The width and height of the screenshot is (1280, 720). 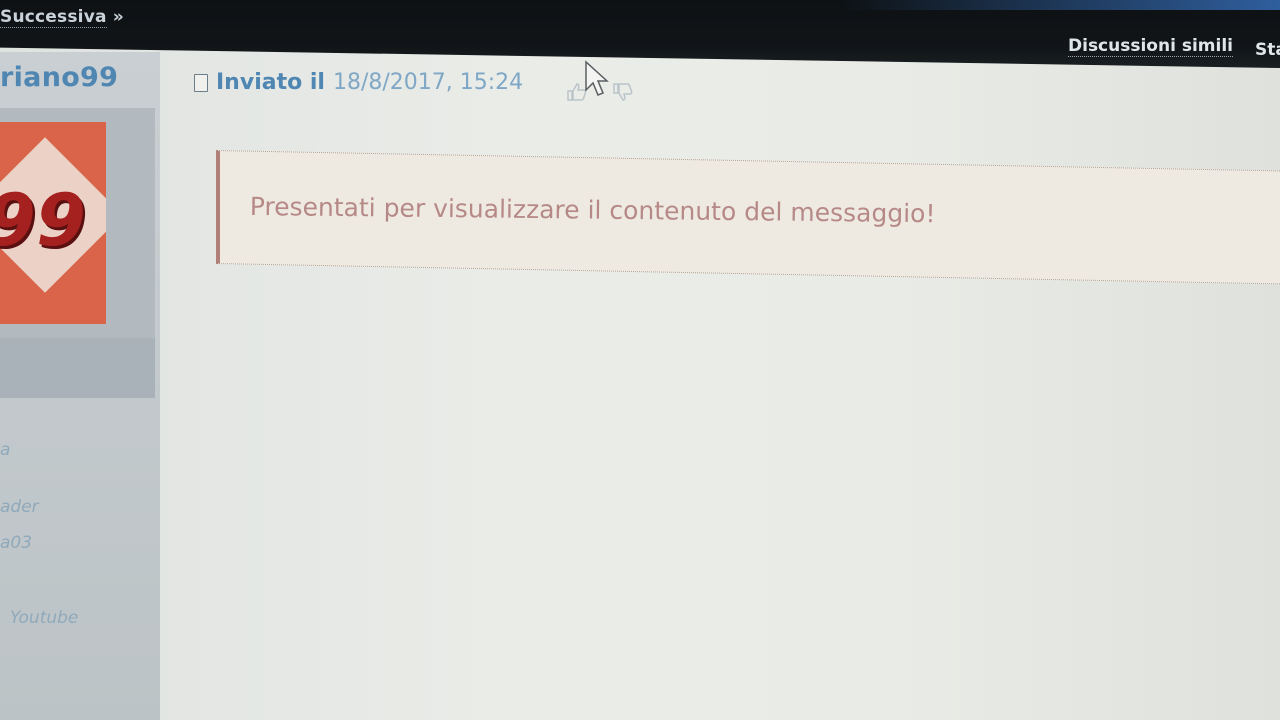 What do you see at coordinates (1060, 5) in the screenshot?
I see `top-bar-accent` at bounding box center [1060, 5].